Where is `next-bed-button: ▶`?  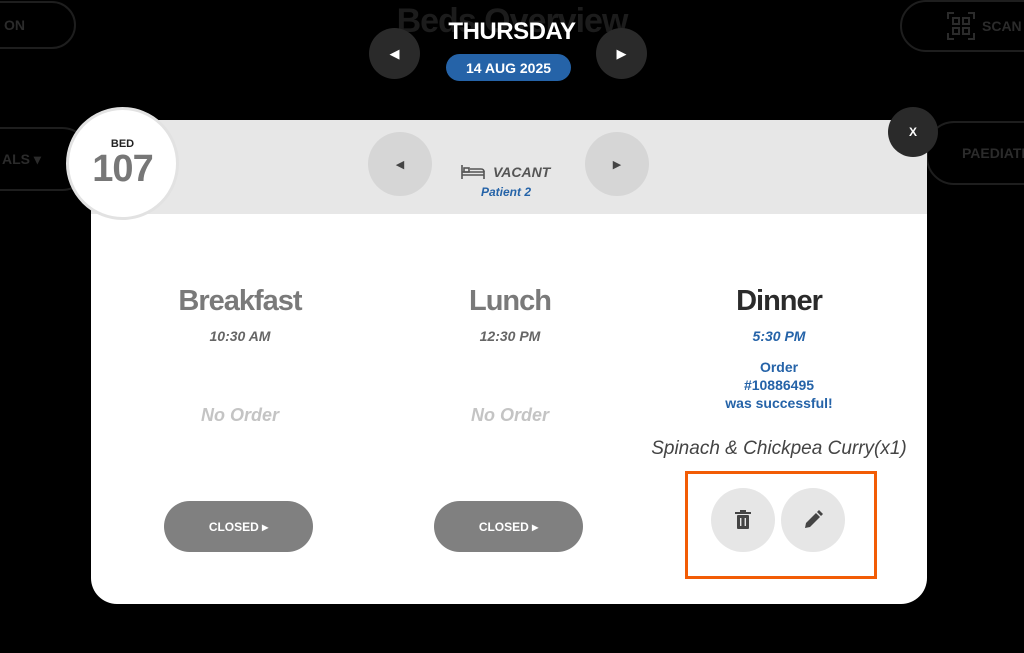
next-bed-button: ▶ is located at coordinates (617, 164).